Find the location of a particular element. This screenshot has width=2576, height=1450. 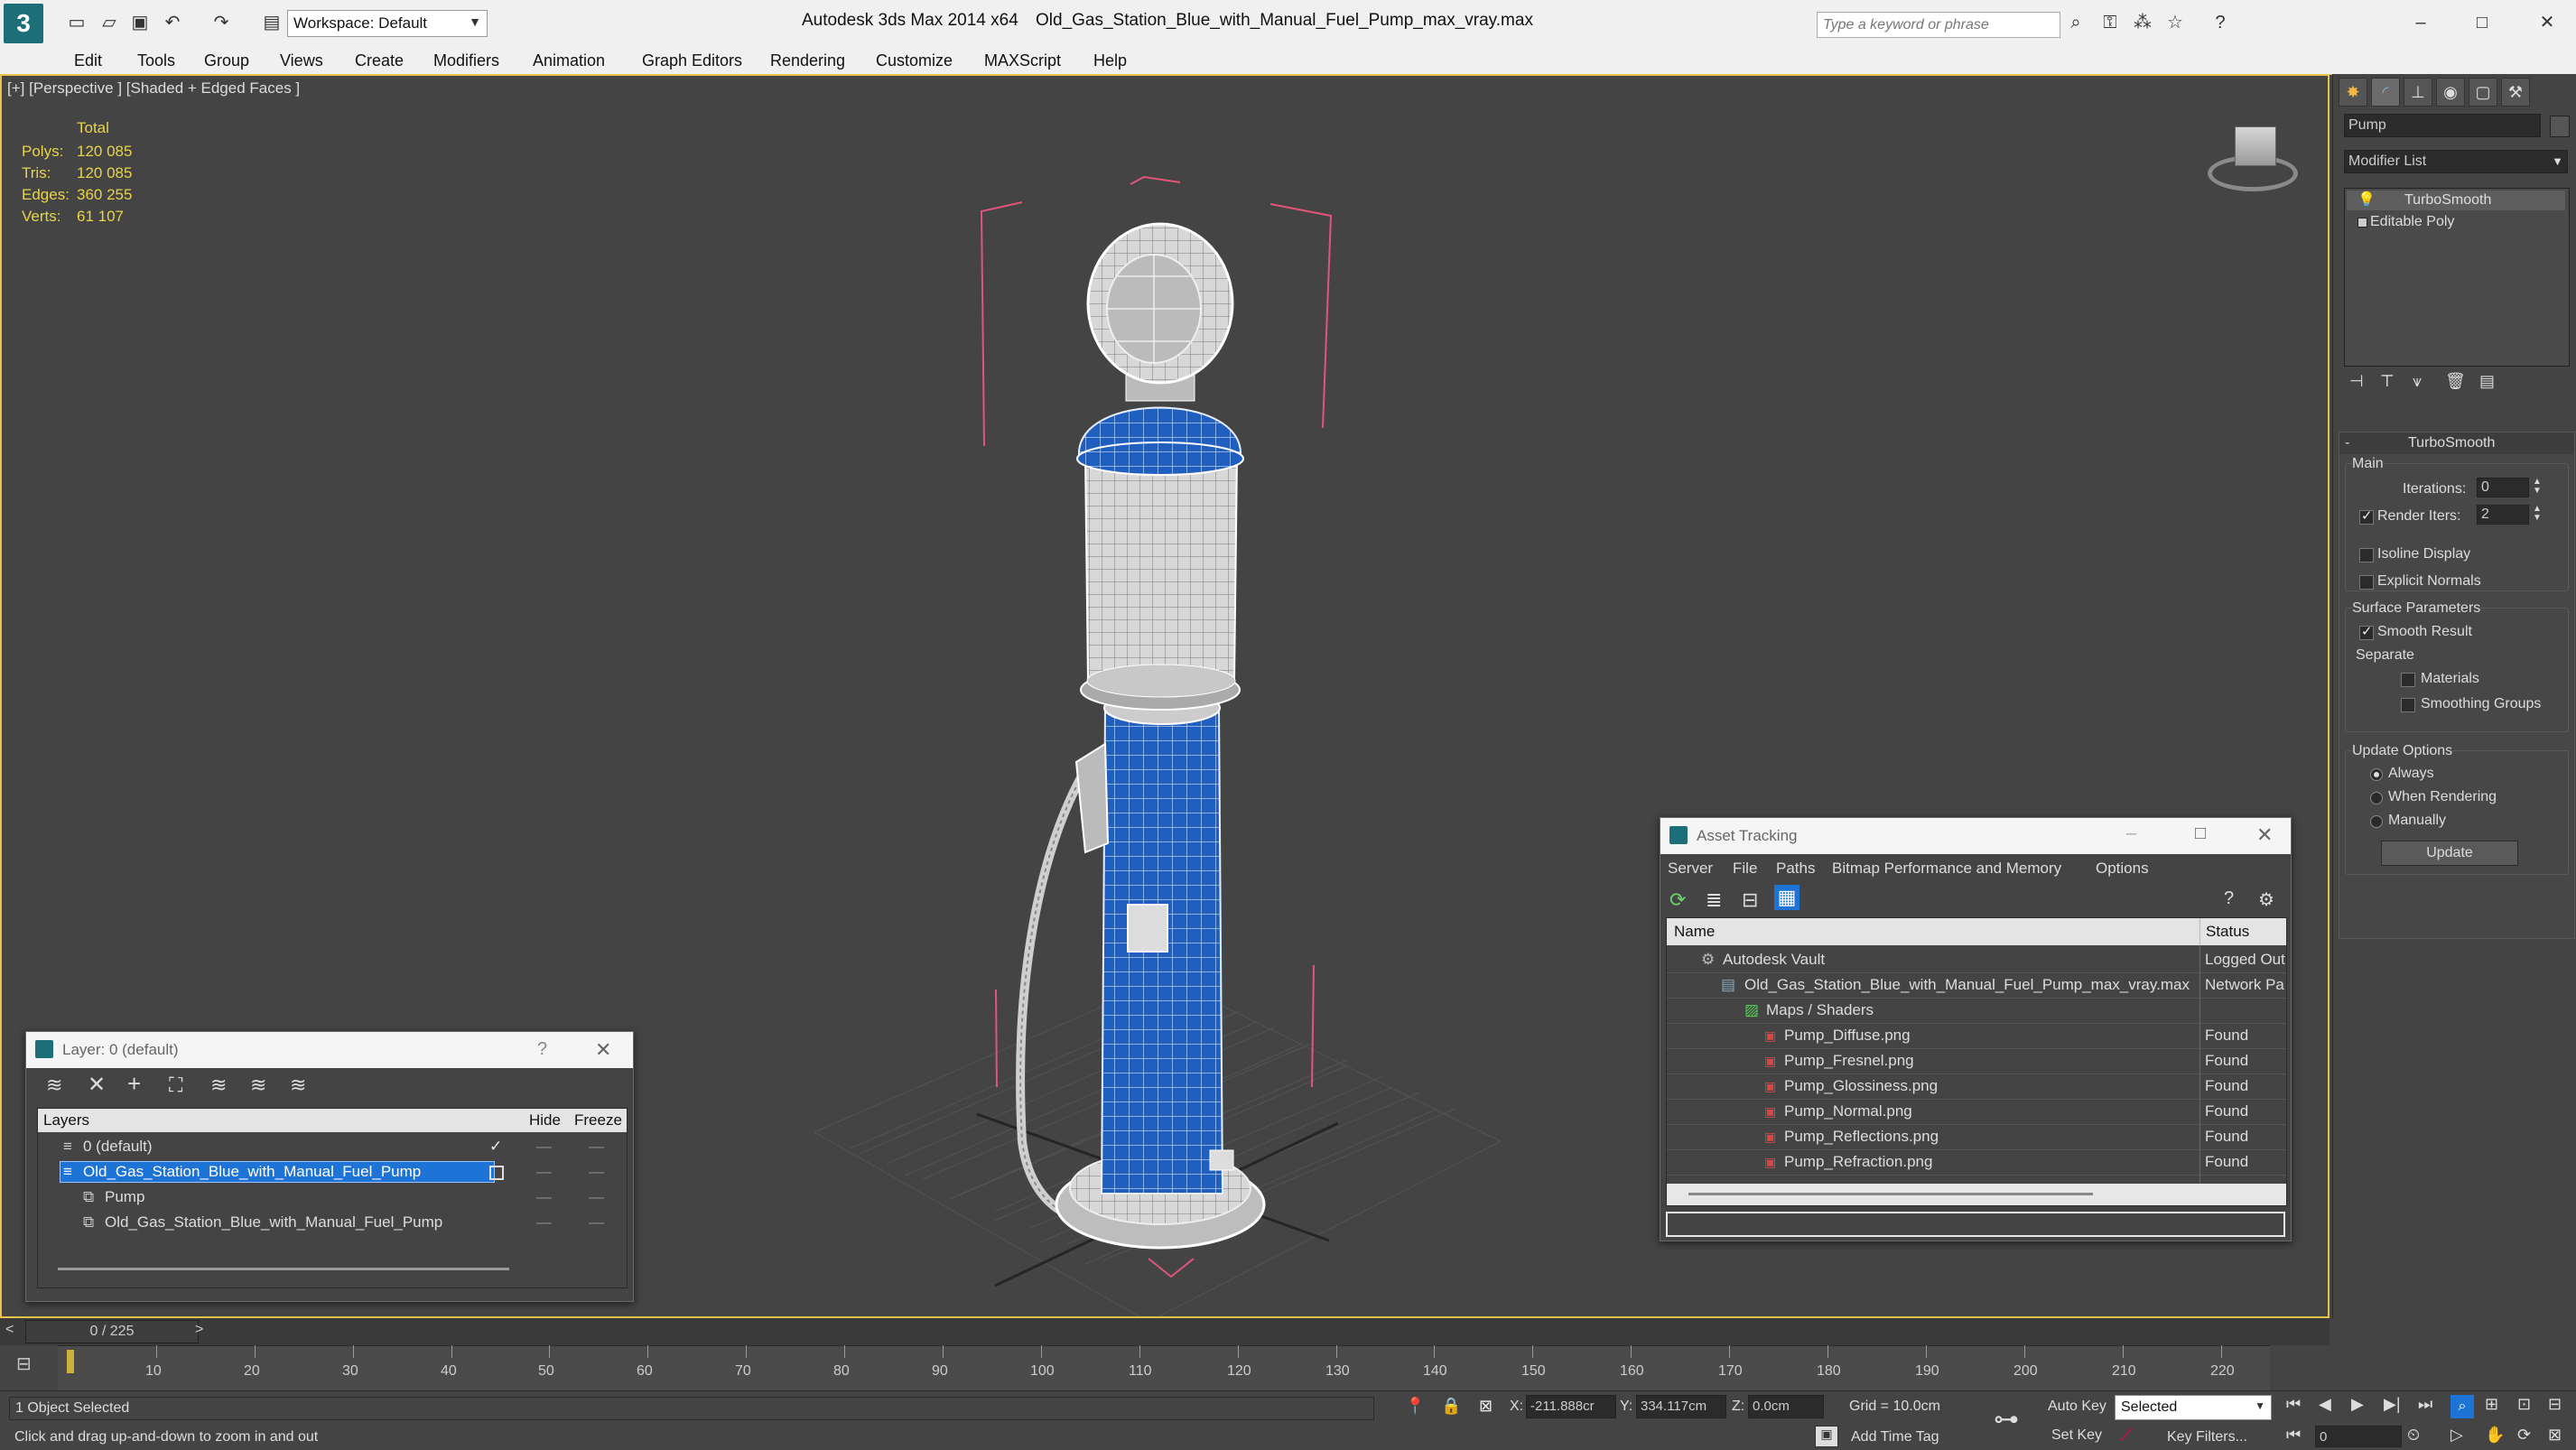

col-name: Name is located at coordinates (1694, 931).